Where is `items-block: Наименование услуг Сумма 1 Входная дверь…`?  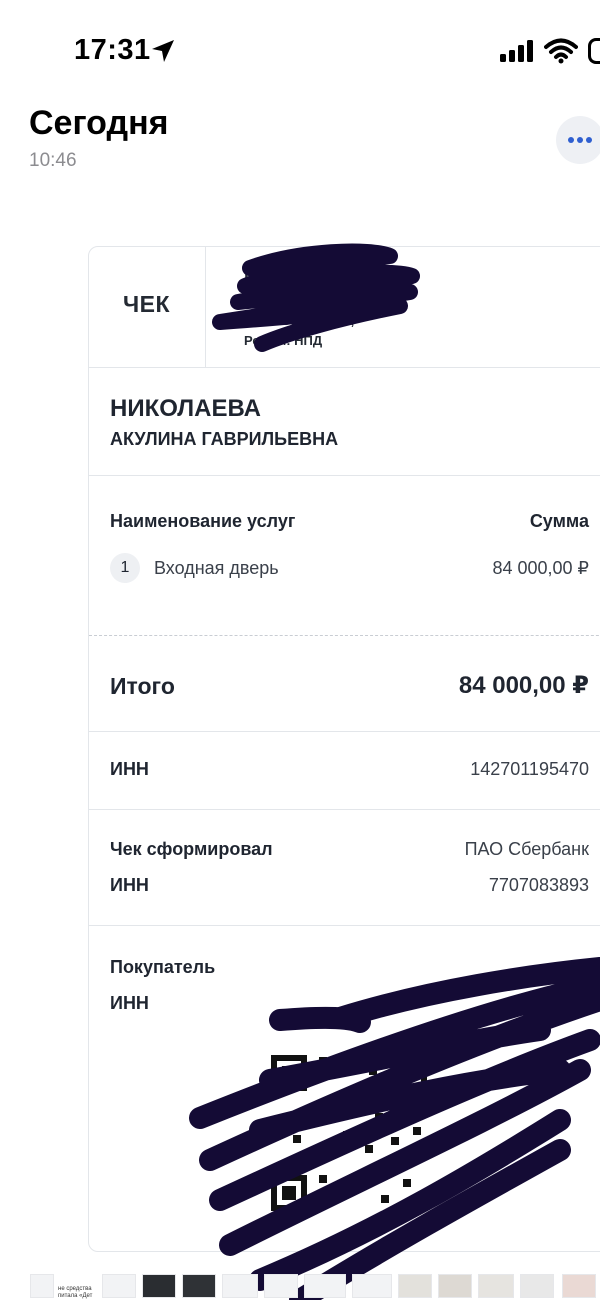 items-block: Наименование услуг Сумма 1 Входная дверь… is located at coordinates (344, 555).